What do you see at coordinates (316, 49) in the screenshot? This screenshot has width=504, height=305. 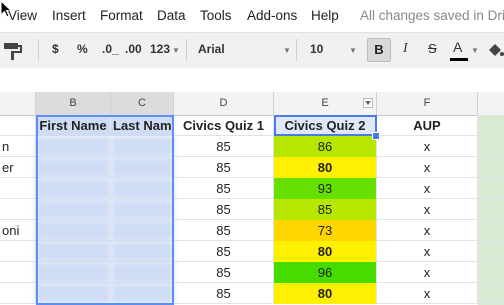 I see `font-size-select: 10` at bounding box center [316, 49].